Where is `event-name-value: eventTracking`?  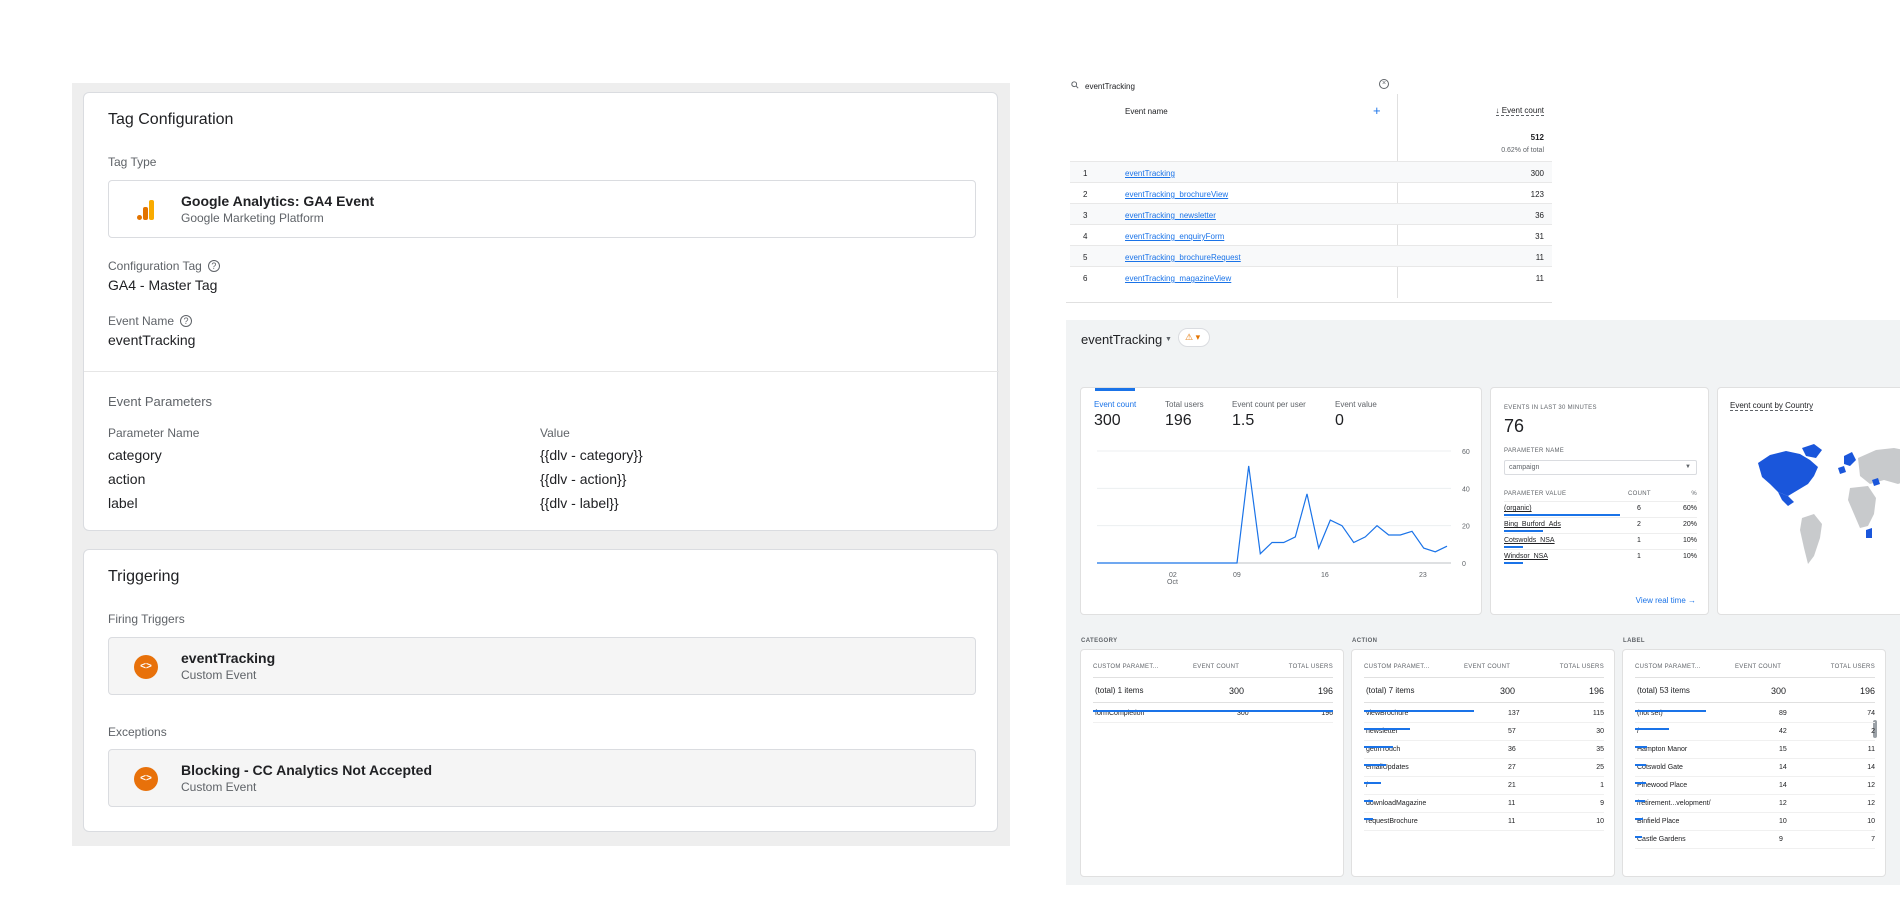
event-name-value: eventTracking is located at coordinates (152, 340).